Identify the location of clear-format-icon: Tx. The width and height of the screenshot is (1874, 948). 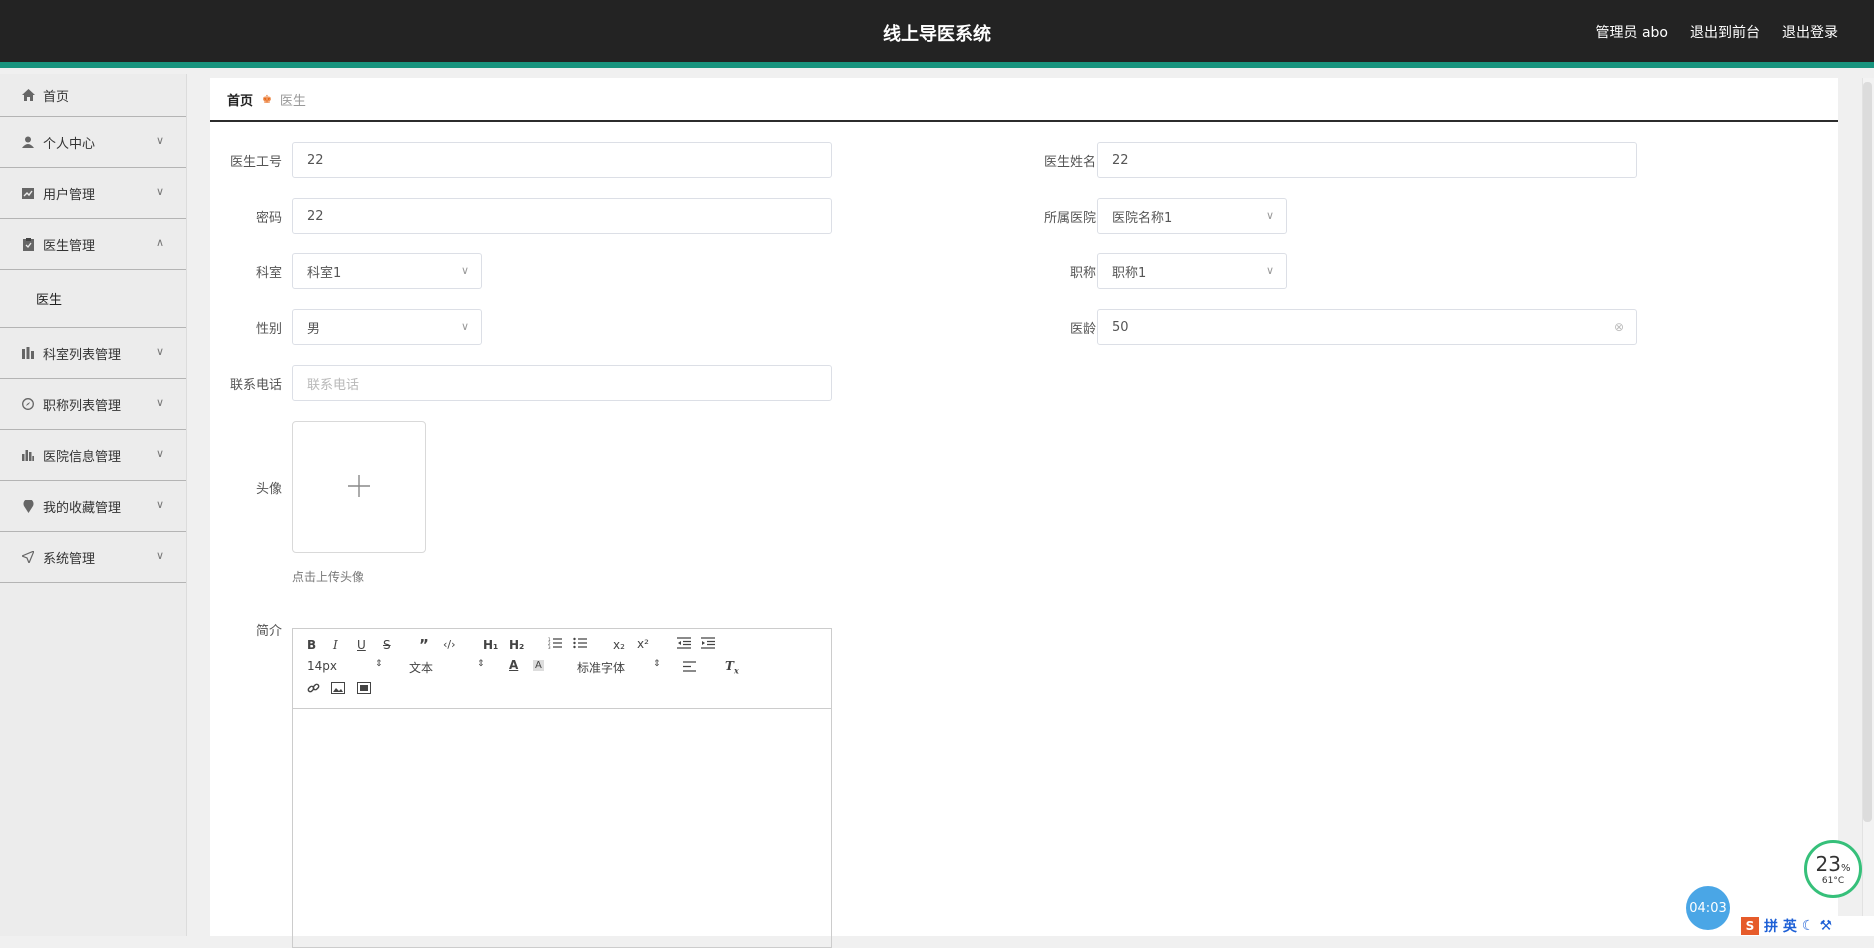
(732, 667).